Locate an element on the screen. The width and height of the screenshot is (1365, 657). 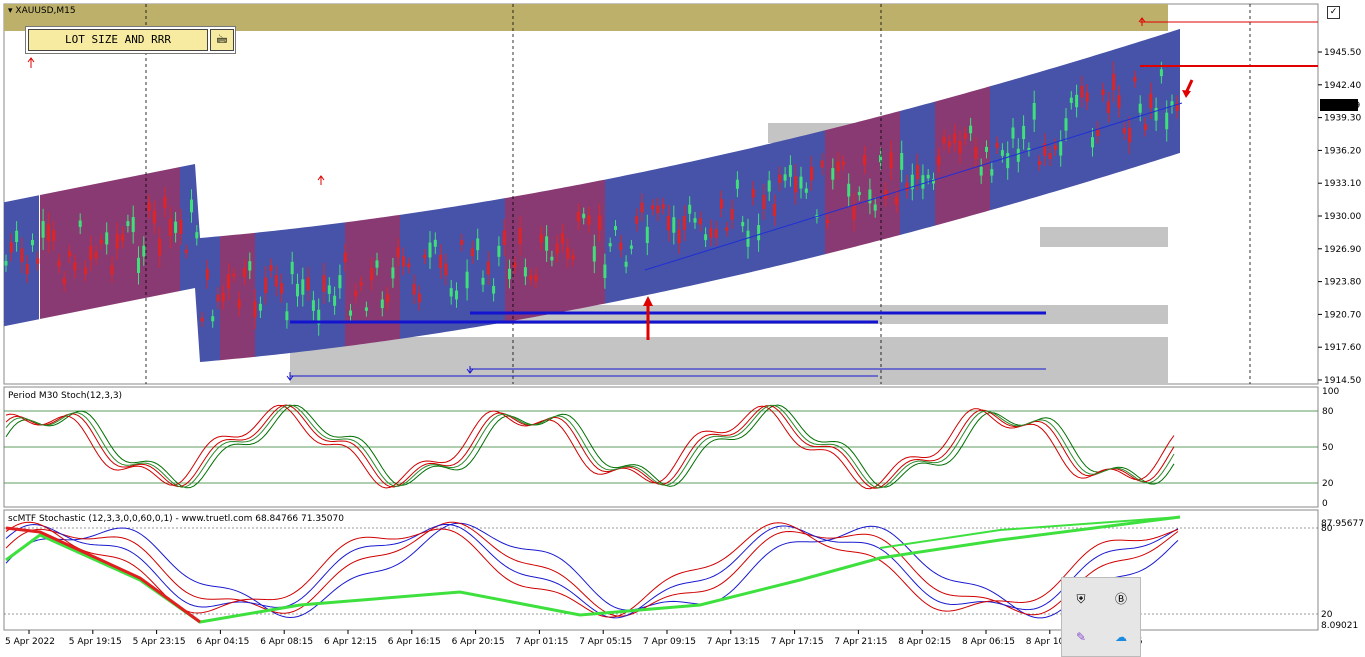
time-label: 7 Apr 21:15 is located at coordinates (860, 642).